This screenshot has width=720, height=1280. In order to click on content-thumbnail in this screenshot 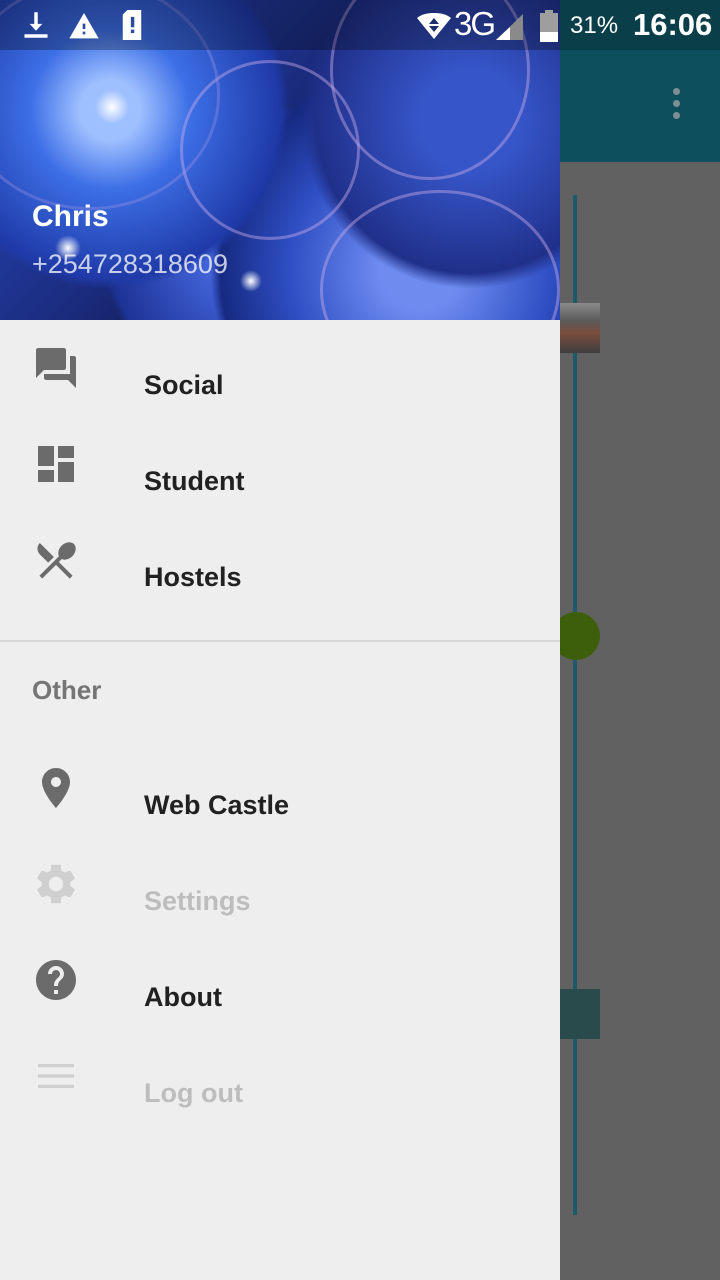, I will do `click(580, 328)`.